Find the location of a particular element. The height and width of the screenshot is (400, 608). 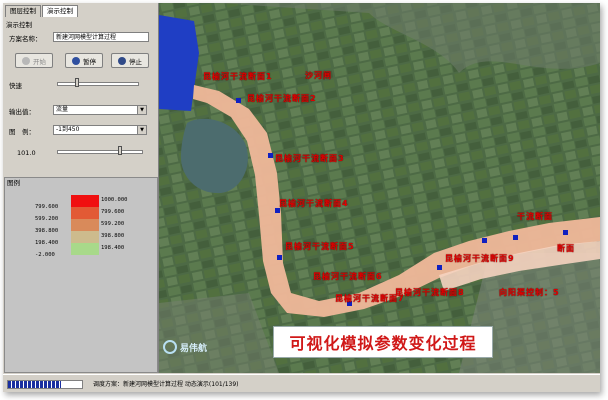

logo-icon is located at coordinates (170, 347).